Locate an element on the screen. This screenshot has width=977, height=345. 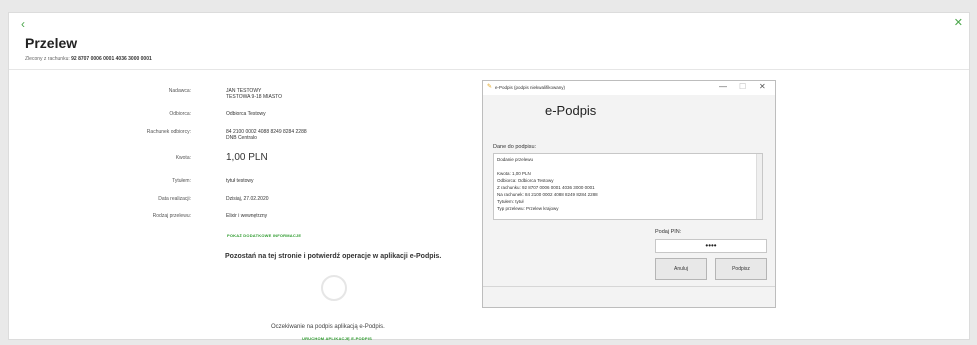
value-recipient: Odbiorca Testowy is located at coordinates (246, 114).